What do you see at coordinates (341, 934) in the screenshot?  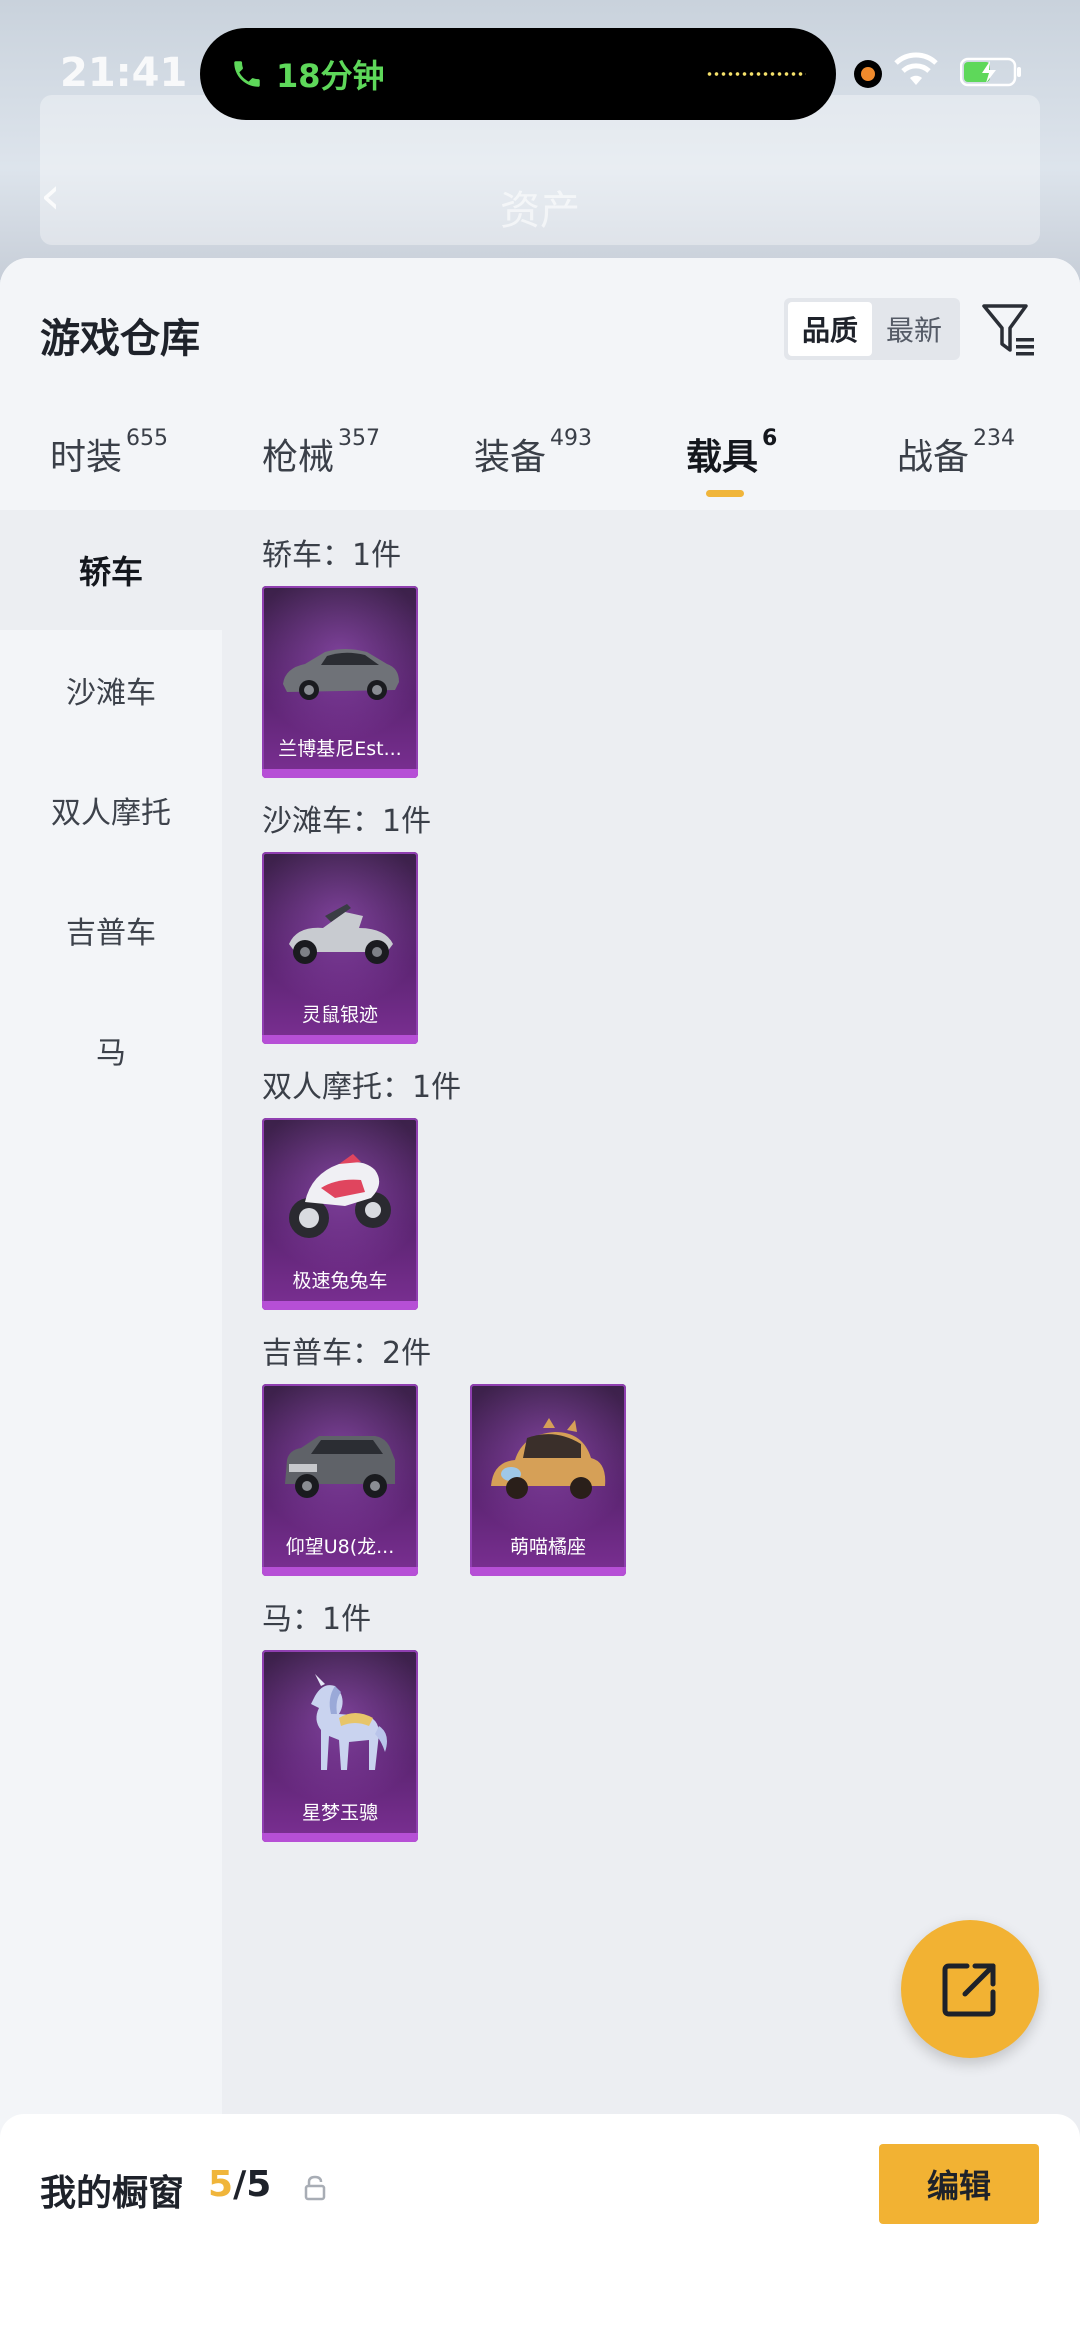 I see `buggy-icon` at bounding box center [341, 934].